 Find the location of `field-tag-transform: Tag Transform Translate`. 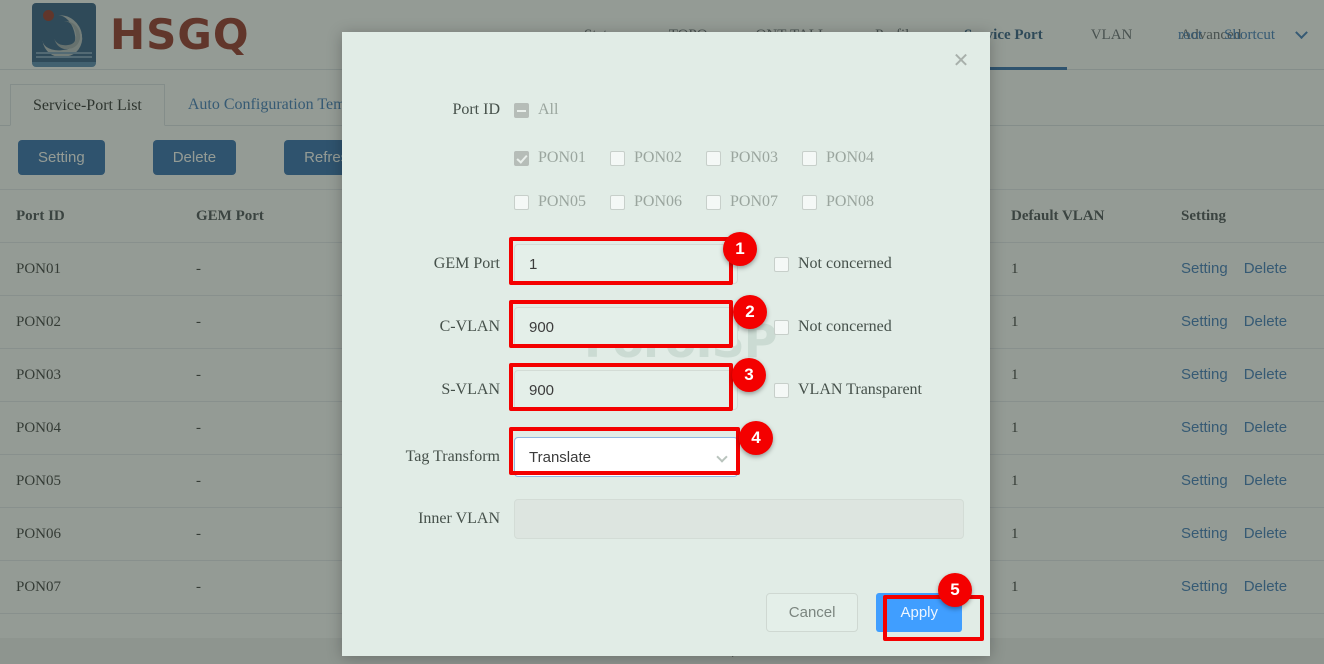

field-tag-transform: Tag Transform Translate is located at coordinates (666, 457).